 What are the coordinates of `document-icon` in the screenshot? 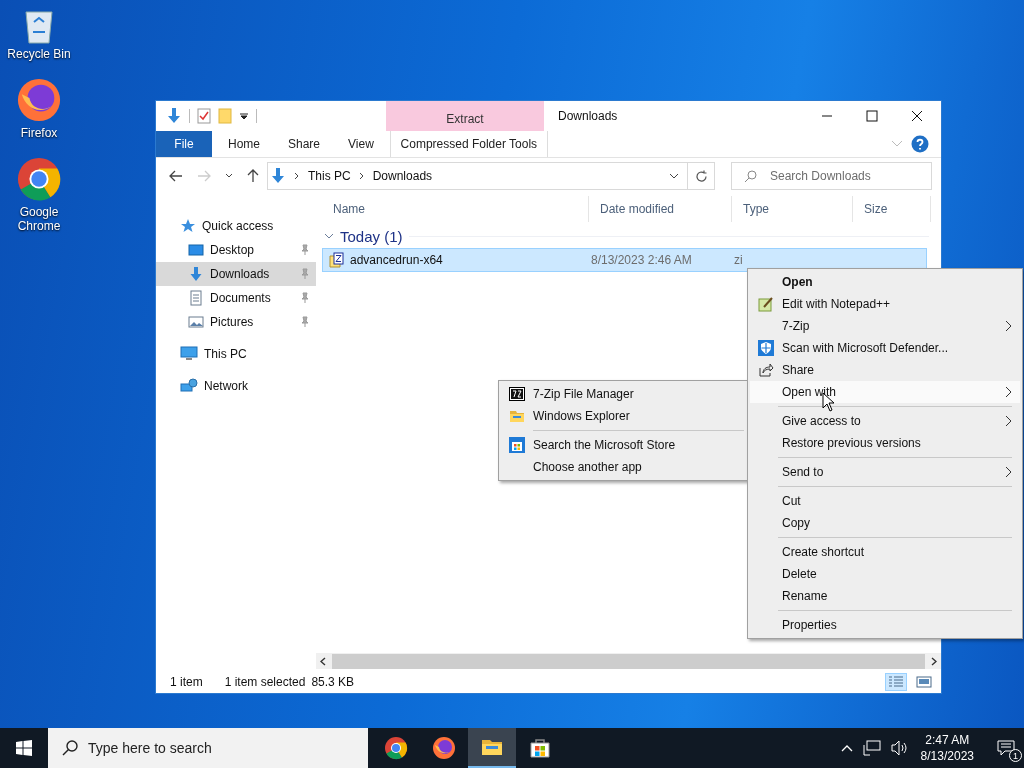 It's located at (196, 298).